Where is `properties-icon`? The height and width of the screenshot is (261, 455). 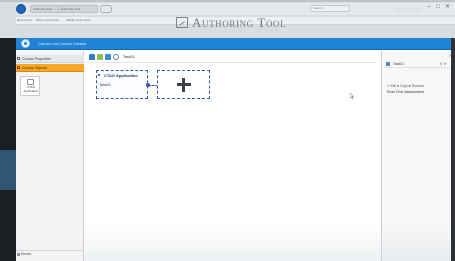 properties-icon is located at coordinates (18, 58).